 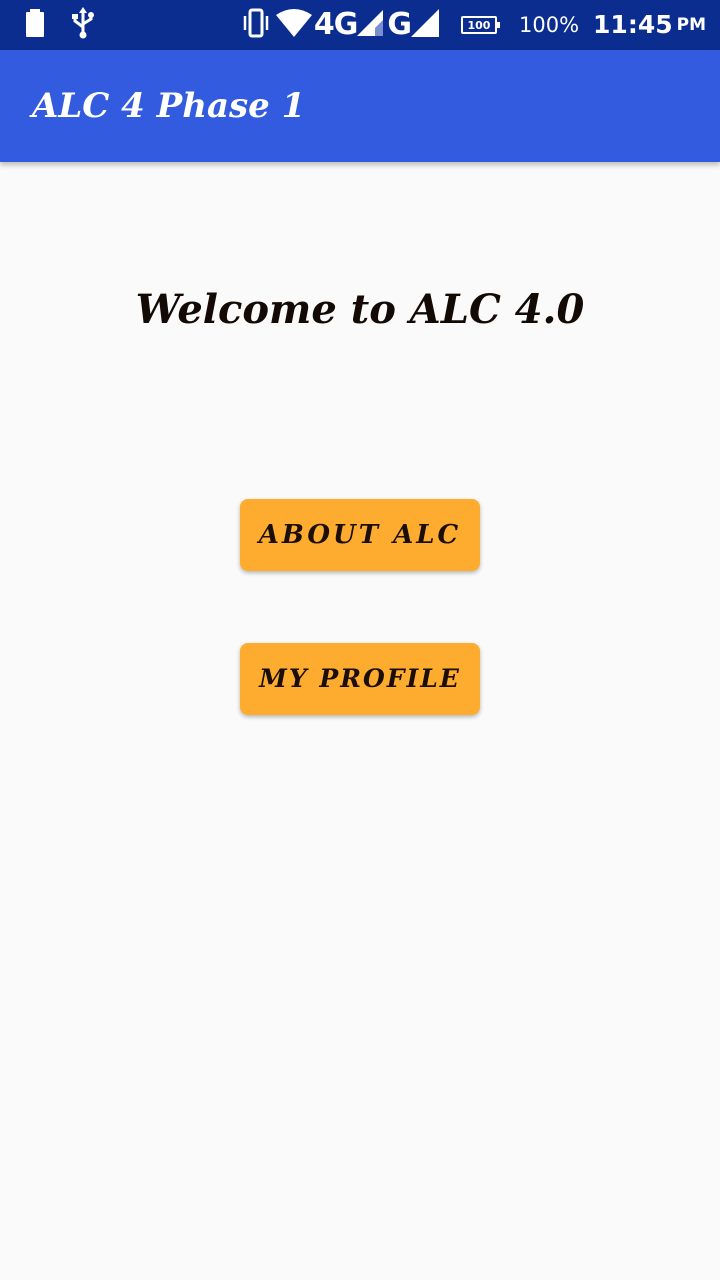 I want to click on battery-percent: 100%, so click(x=549, y=25).